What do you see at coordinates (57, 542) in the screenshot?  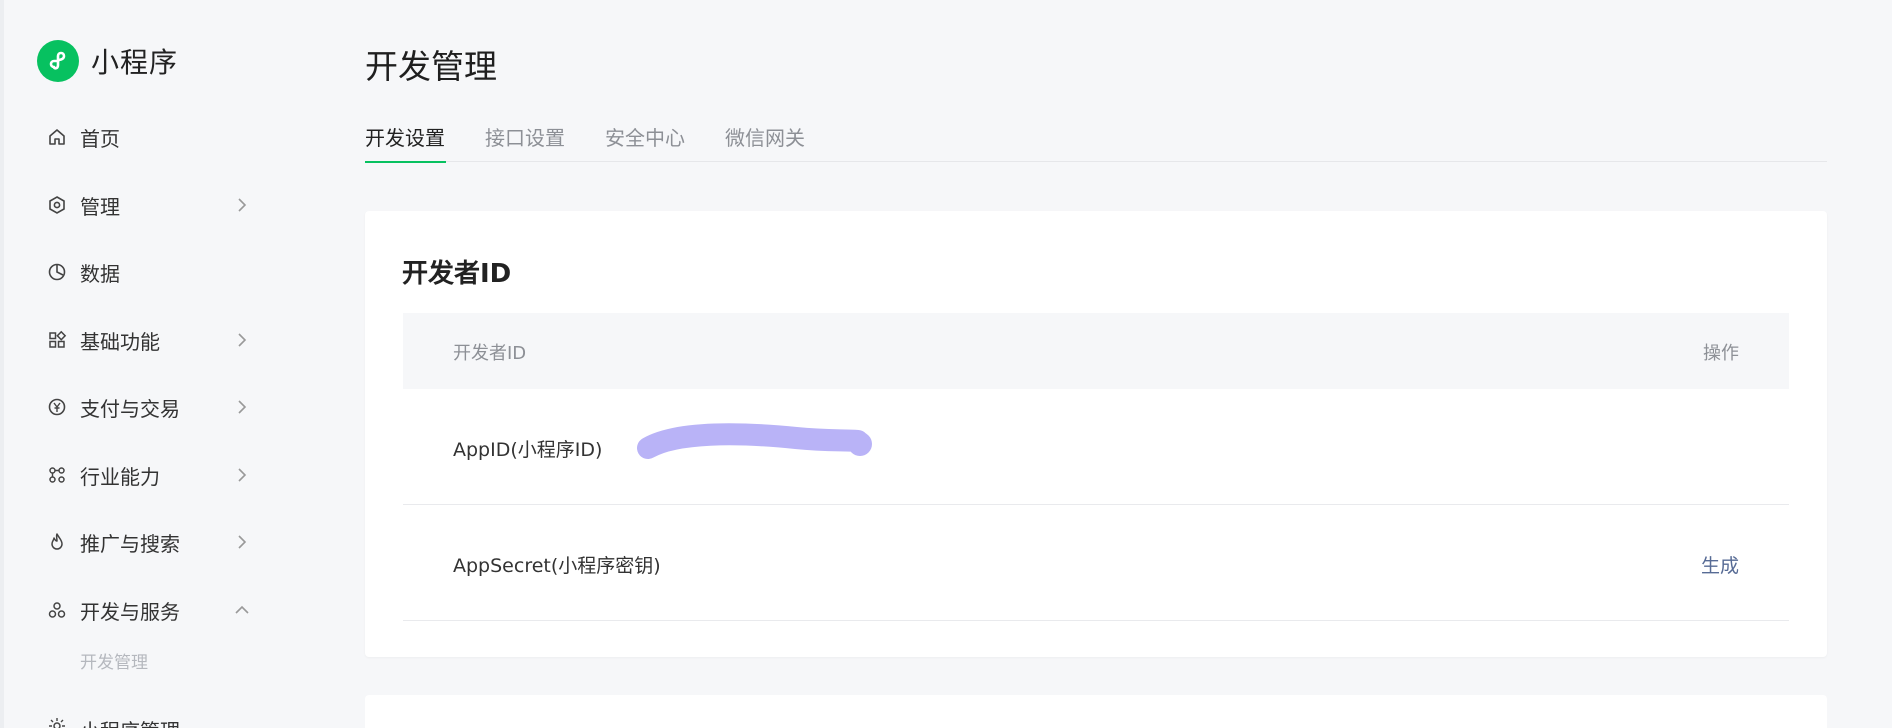 I see `flame-icon` at bounding box center [57, 542].